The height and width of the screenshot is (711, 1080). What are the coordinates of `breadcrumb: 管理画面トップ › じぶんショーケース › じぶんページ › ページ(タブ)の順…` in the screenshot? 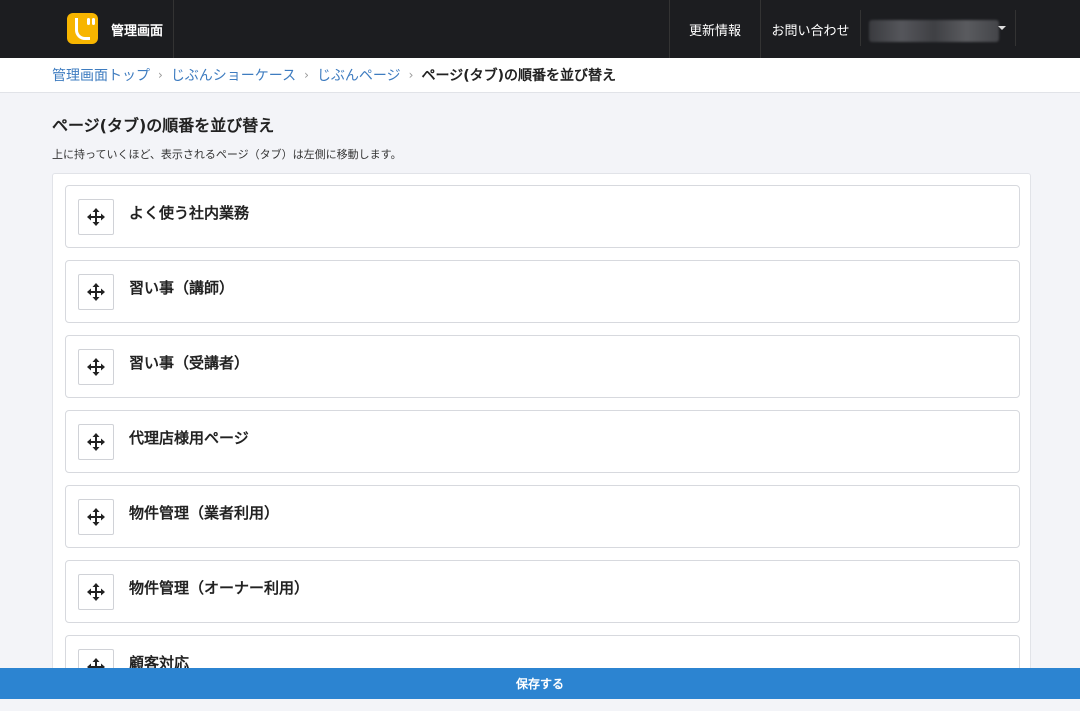 It's located at (540, 75).